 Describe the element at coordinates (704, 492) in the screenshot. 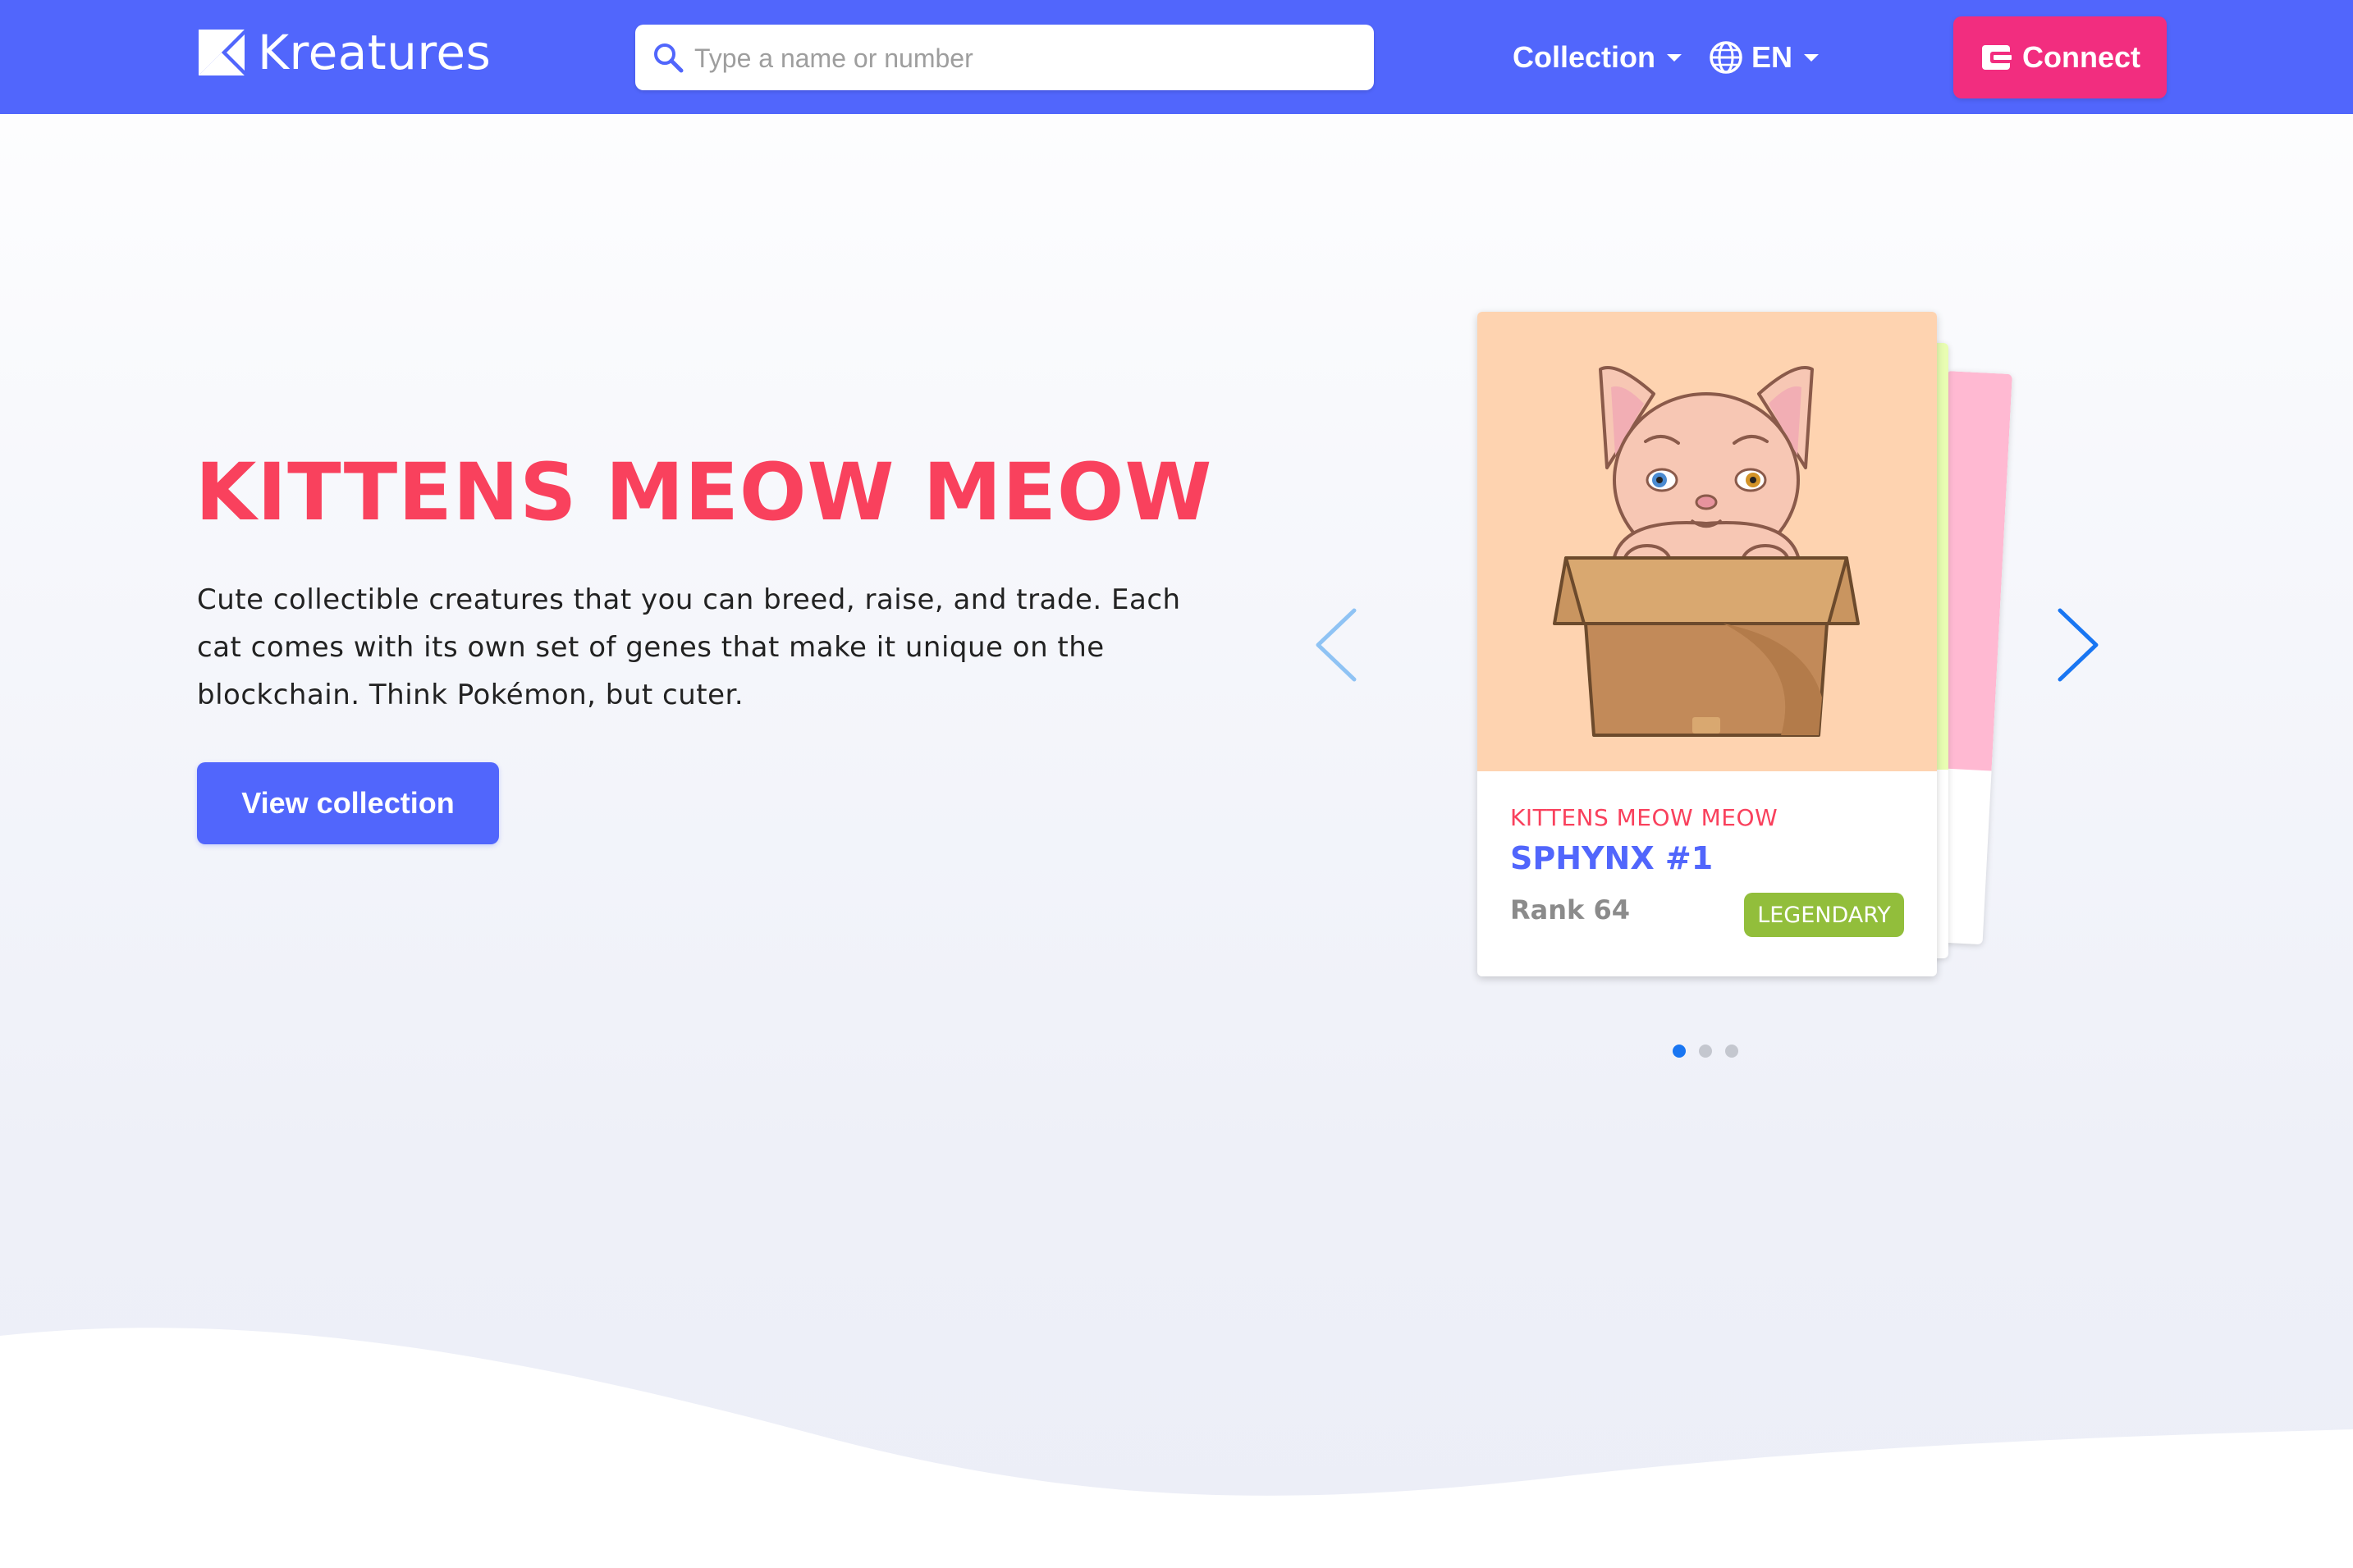

I see `hero-title: KITTENS MEOW MEOW` at that location.